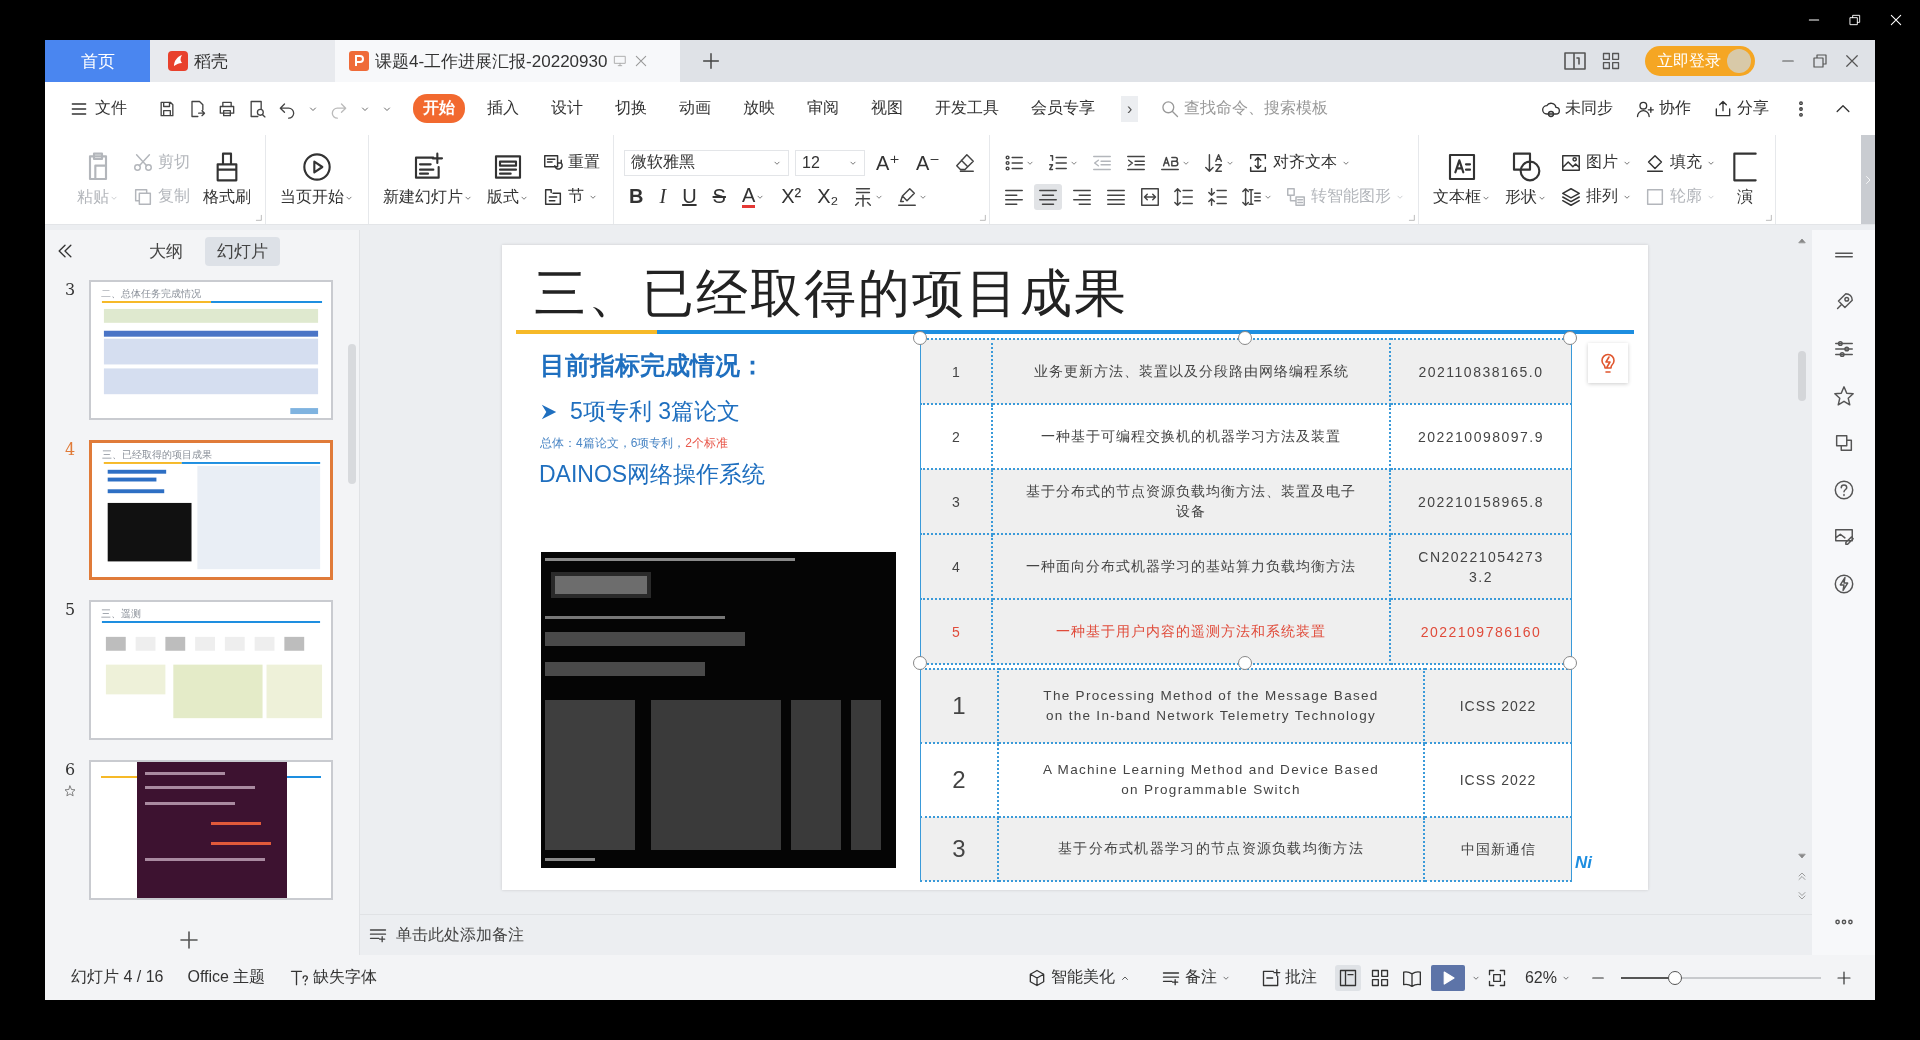 This screenshot has width=1920, height=1040. Describe the element at coordinates (1663, 108) in the screenshot. I see `toolbar-action: 协作` at that location.